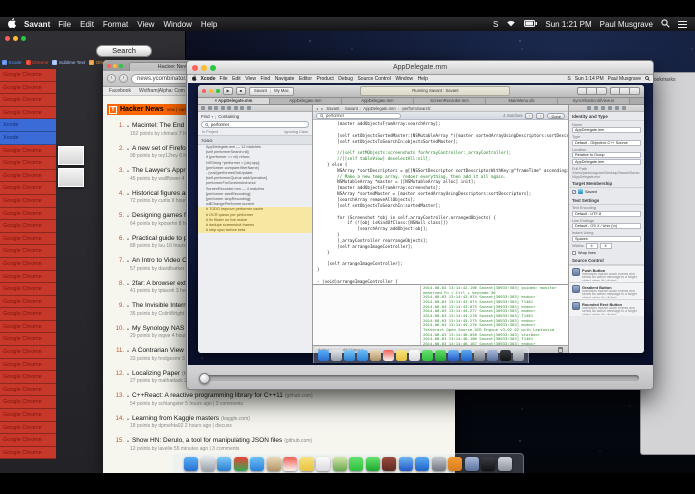 Image resolution: width=695 pixels, height=494 pixels. I want to click on find-scope: In Project, so click(210, 132).